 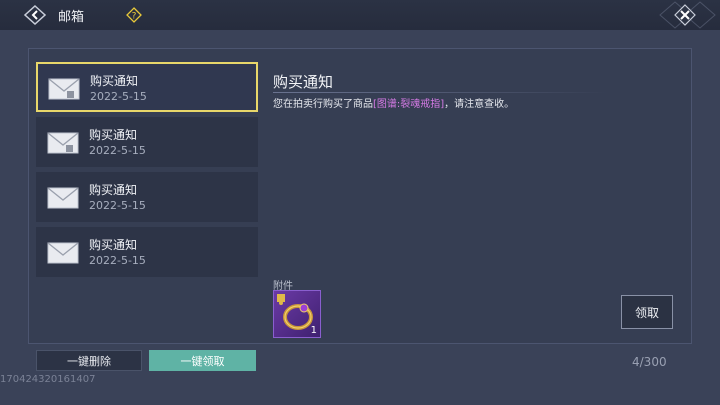 I want to click on back-arrow-icon, so click(x=35, y=15).